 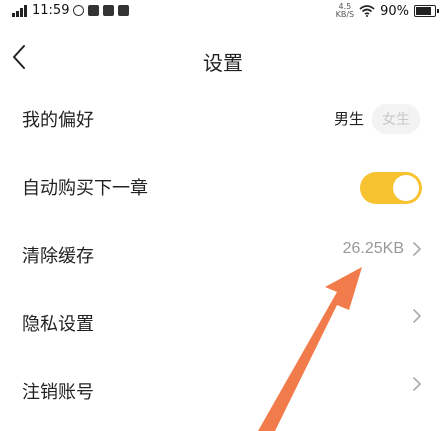 I want to click on signal-icon, so click(x=19, y=10).